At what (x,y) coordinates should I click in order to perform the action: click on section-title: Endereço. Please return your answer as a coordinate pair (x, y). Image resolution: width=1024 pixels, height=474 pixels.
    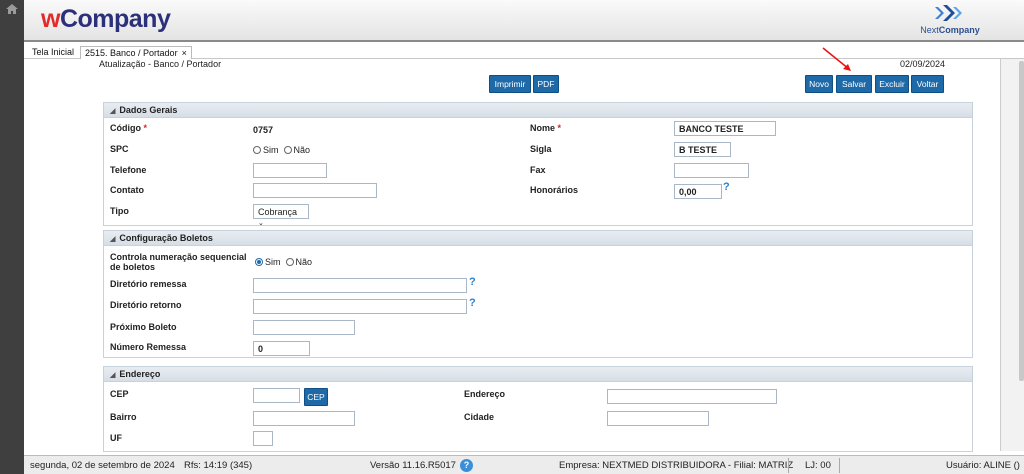
    Looking at the image, I should click on (140, 374).